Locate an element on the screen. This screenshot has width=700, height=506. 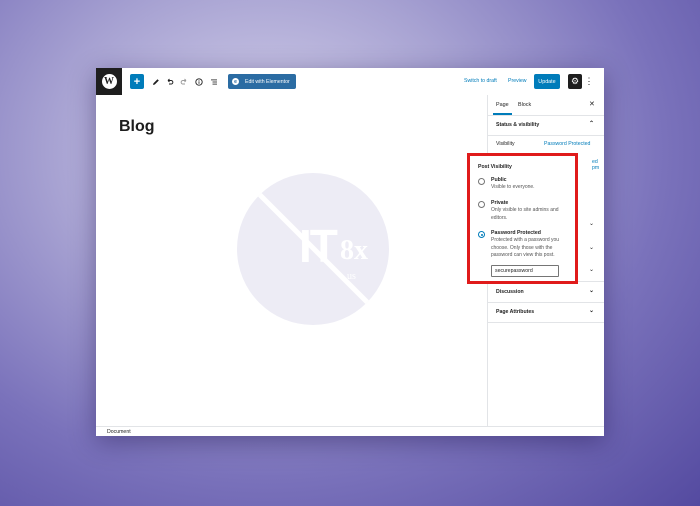
gear-icon: ⚙ is located at coordinates (575, 81).